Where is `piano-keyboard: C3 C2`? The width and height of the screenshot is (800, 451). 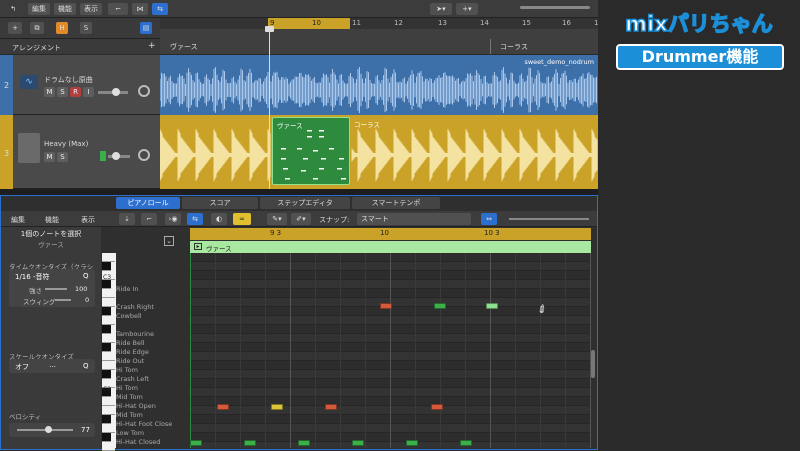 piano-keyboard: C3 C2 is located at coordinates (109, 352).